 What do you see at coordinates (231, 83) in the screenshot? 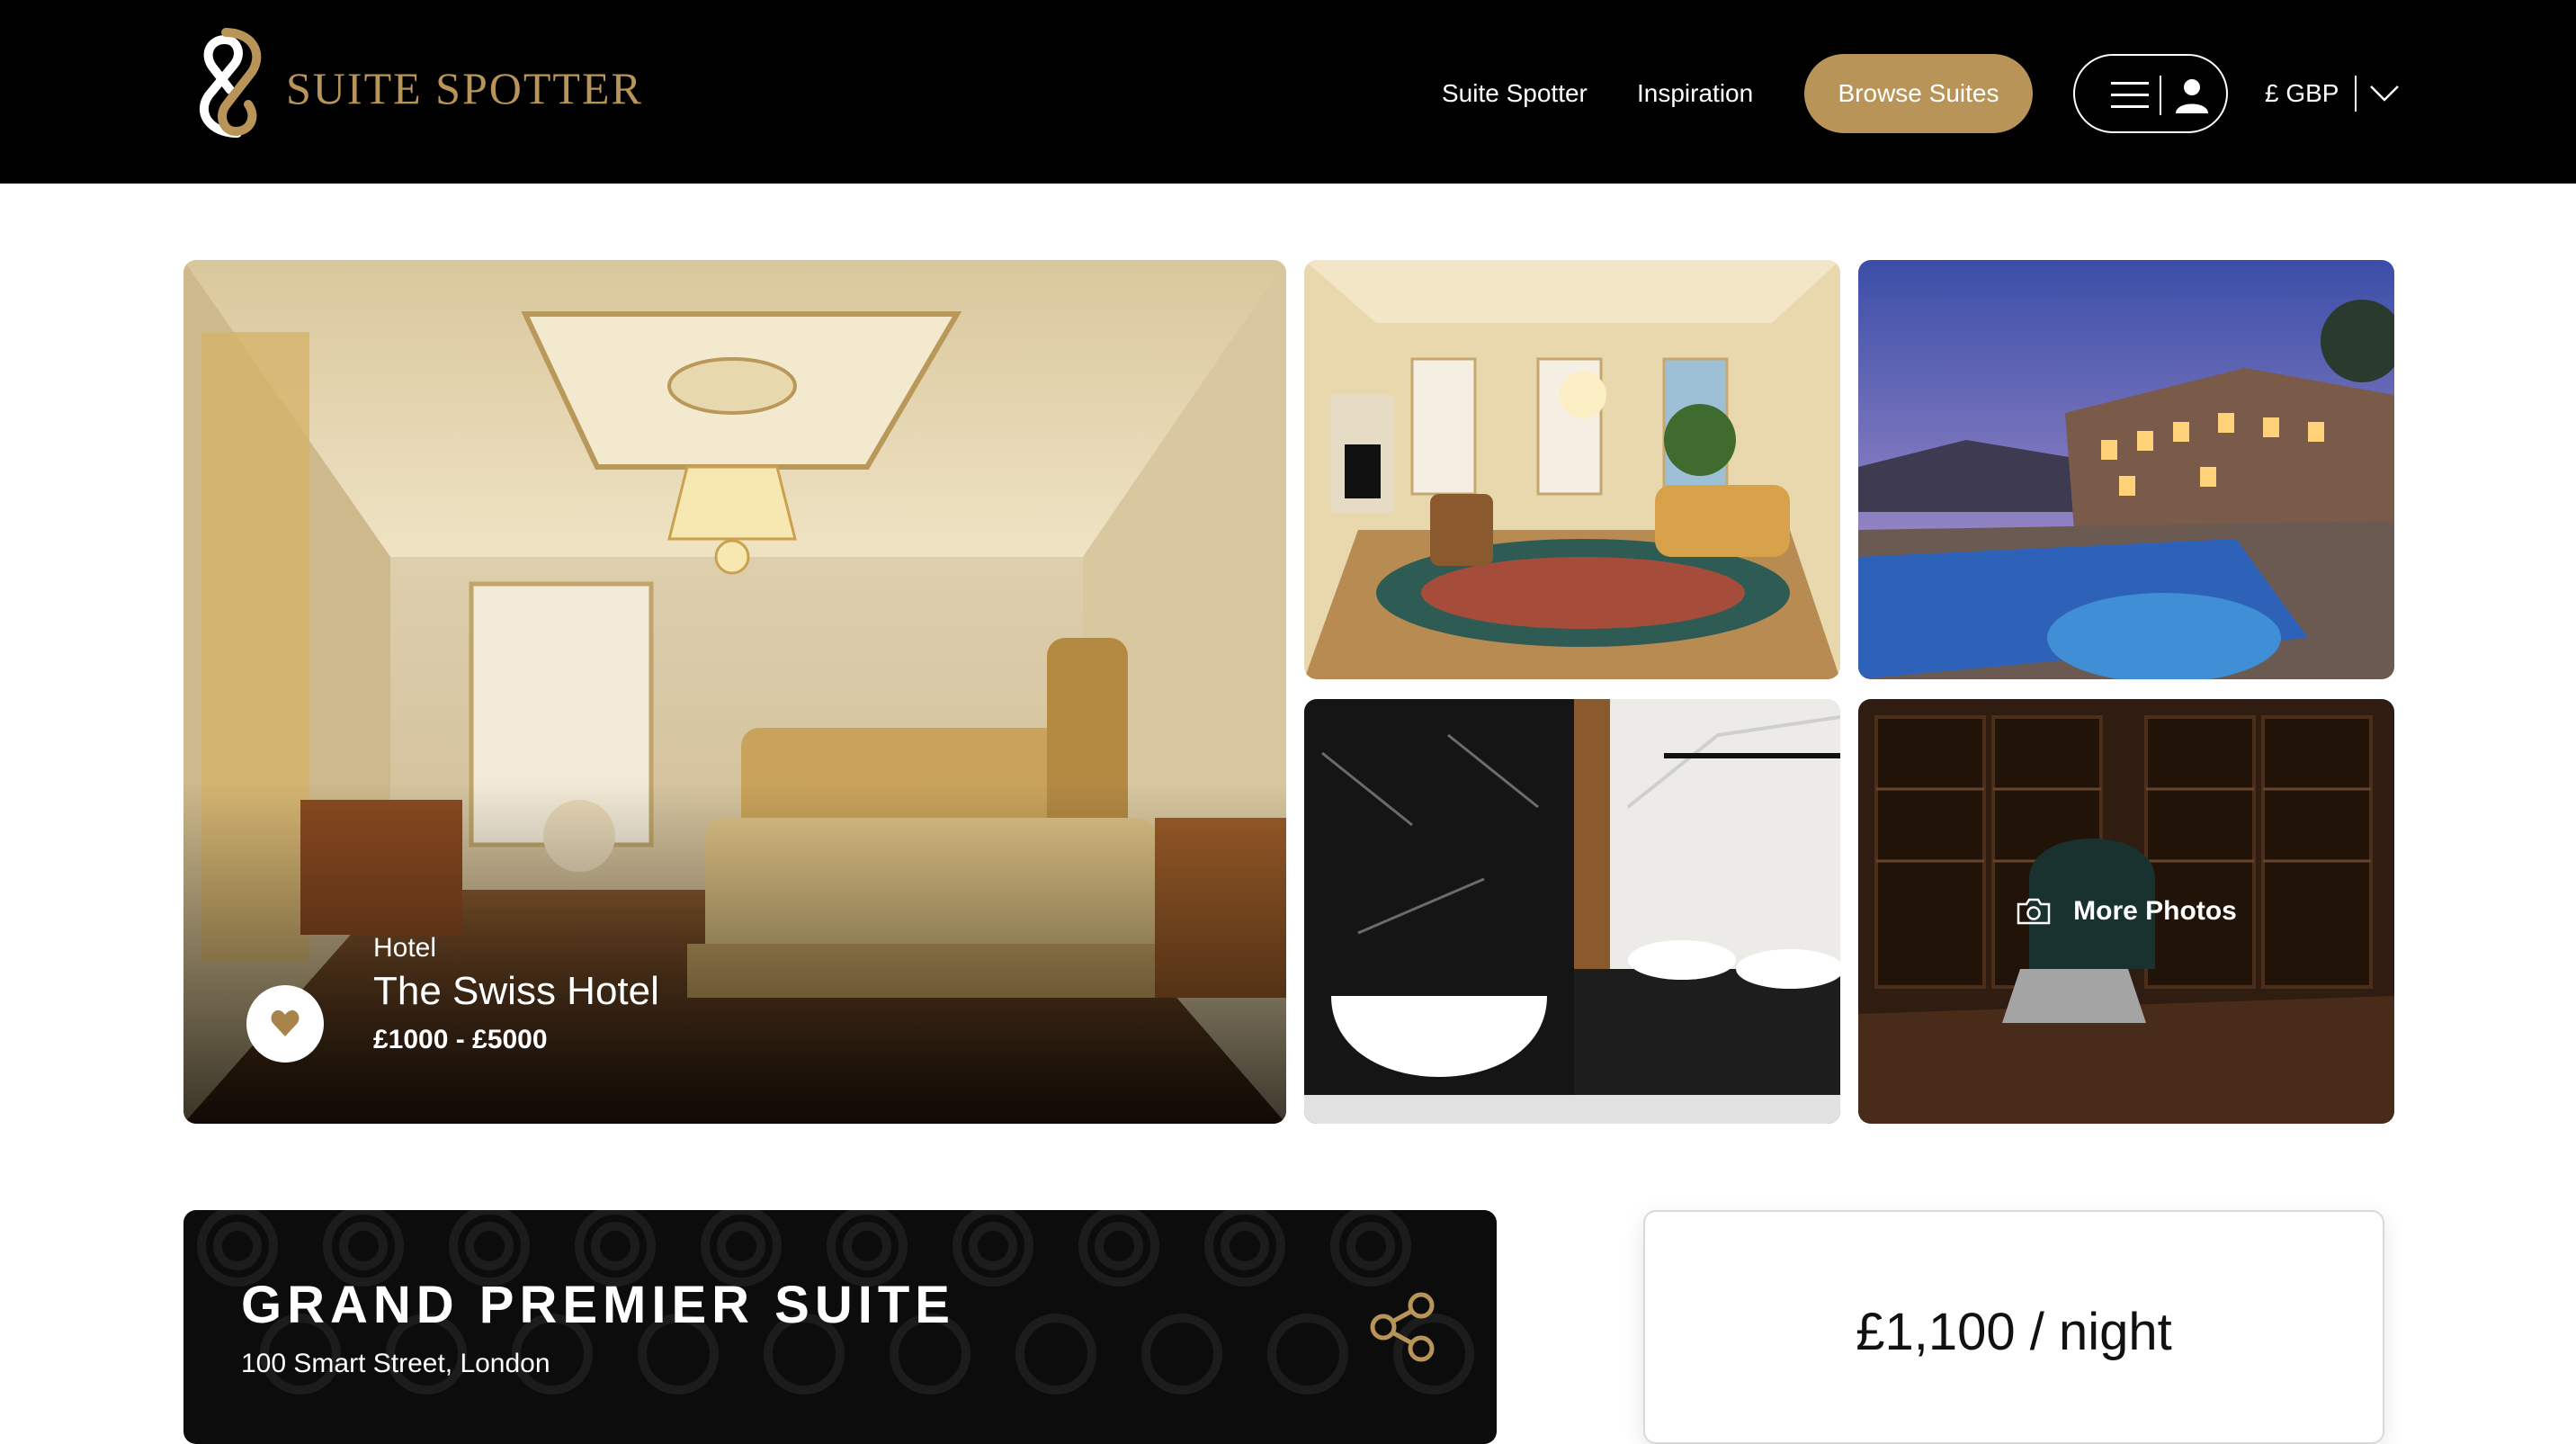
I see `logo-mark-icon` at bounding box center [231, 83].